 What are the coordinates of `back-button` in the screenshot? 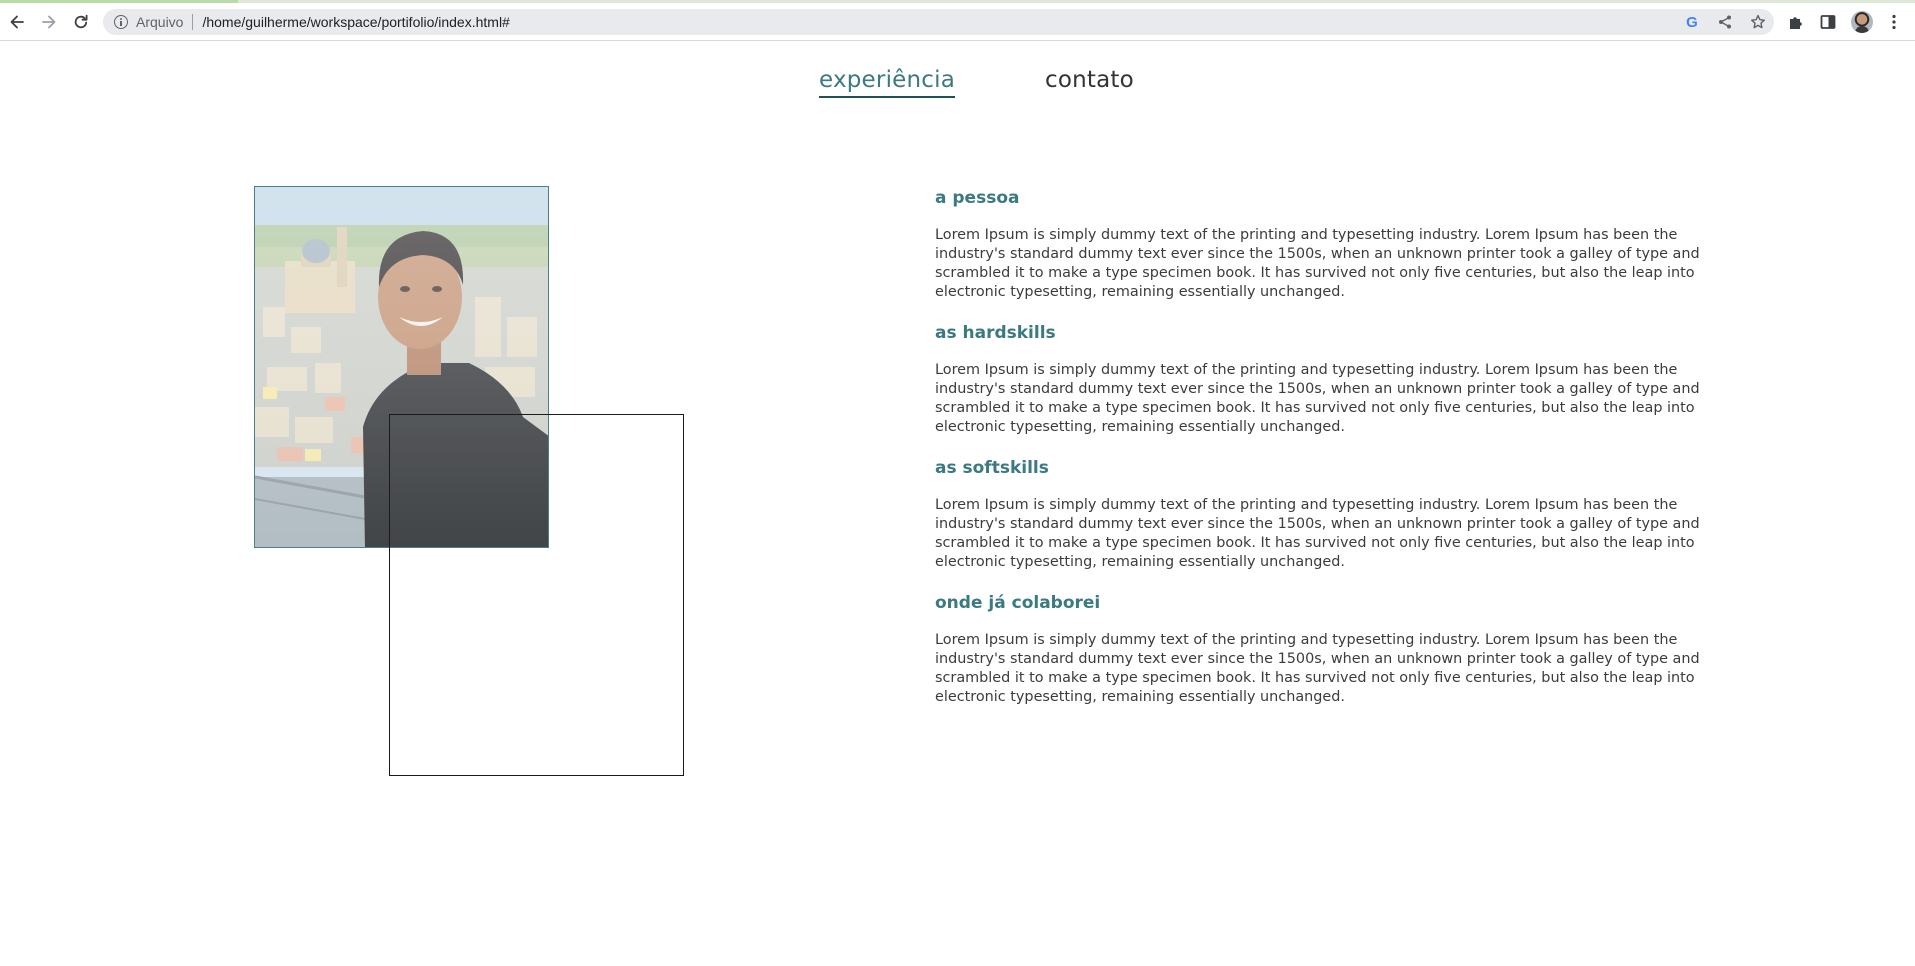 It's located at (17, 22).